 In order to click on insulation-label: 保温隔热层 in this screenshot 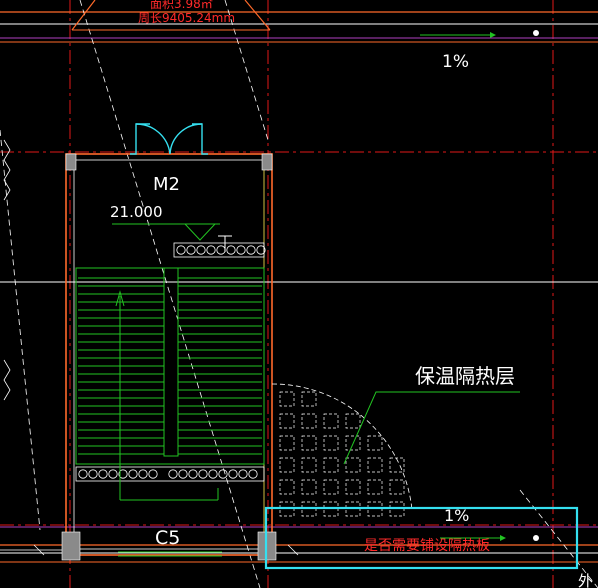, I will do `click(465, 376)`.